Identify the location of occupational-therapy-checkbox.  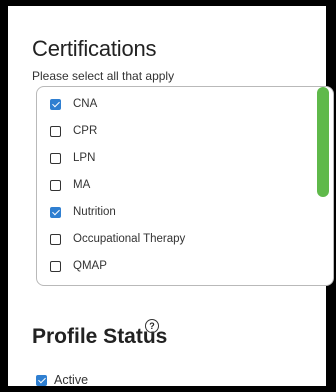
(55, 239).